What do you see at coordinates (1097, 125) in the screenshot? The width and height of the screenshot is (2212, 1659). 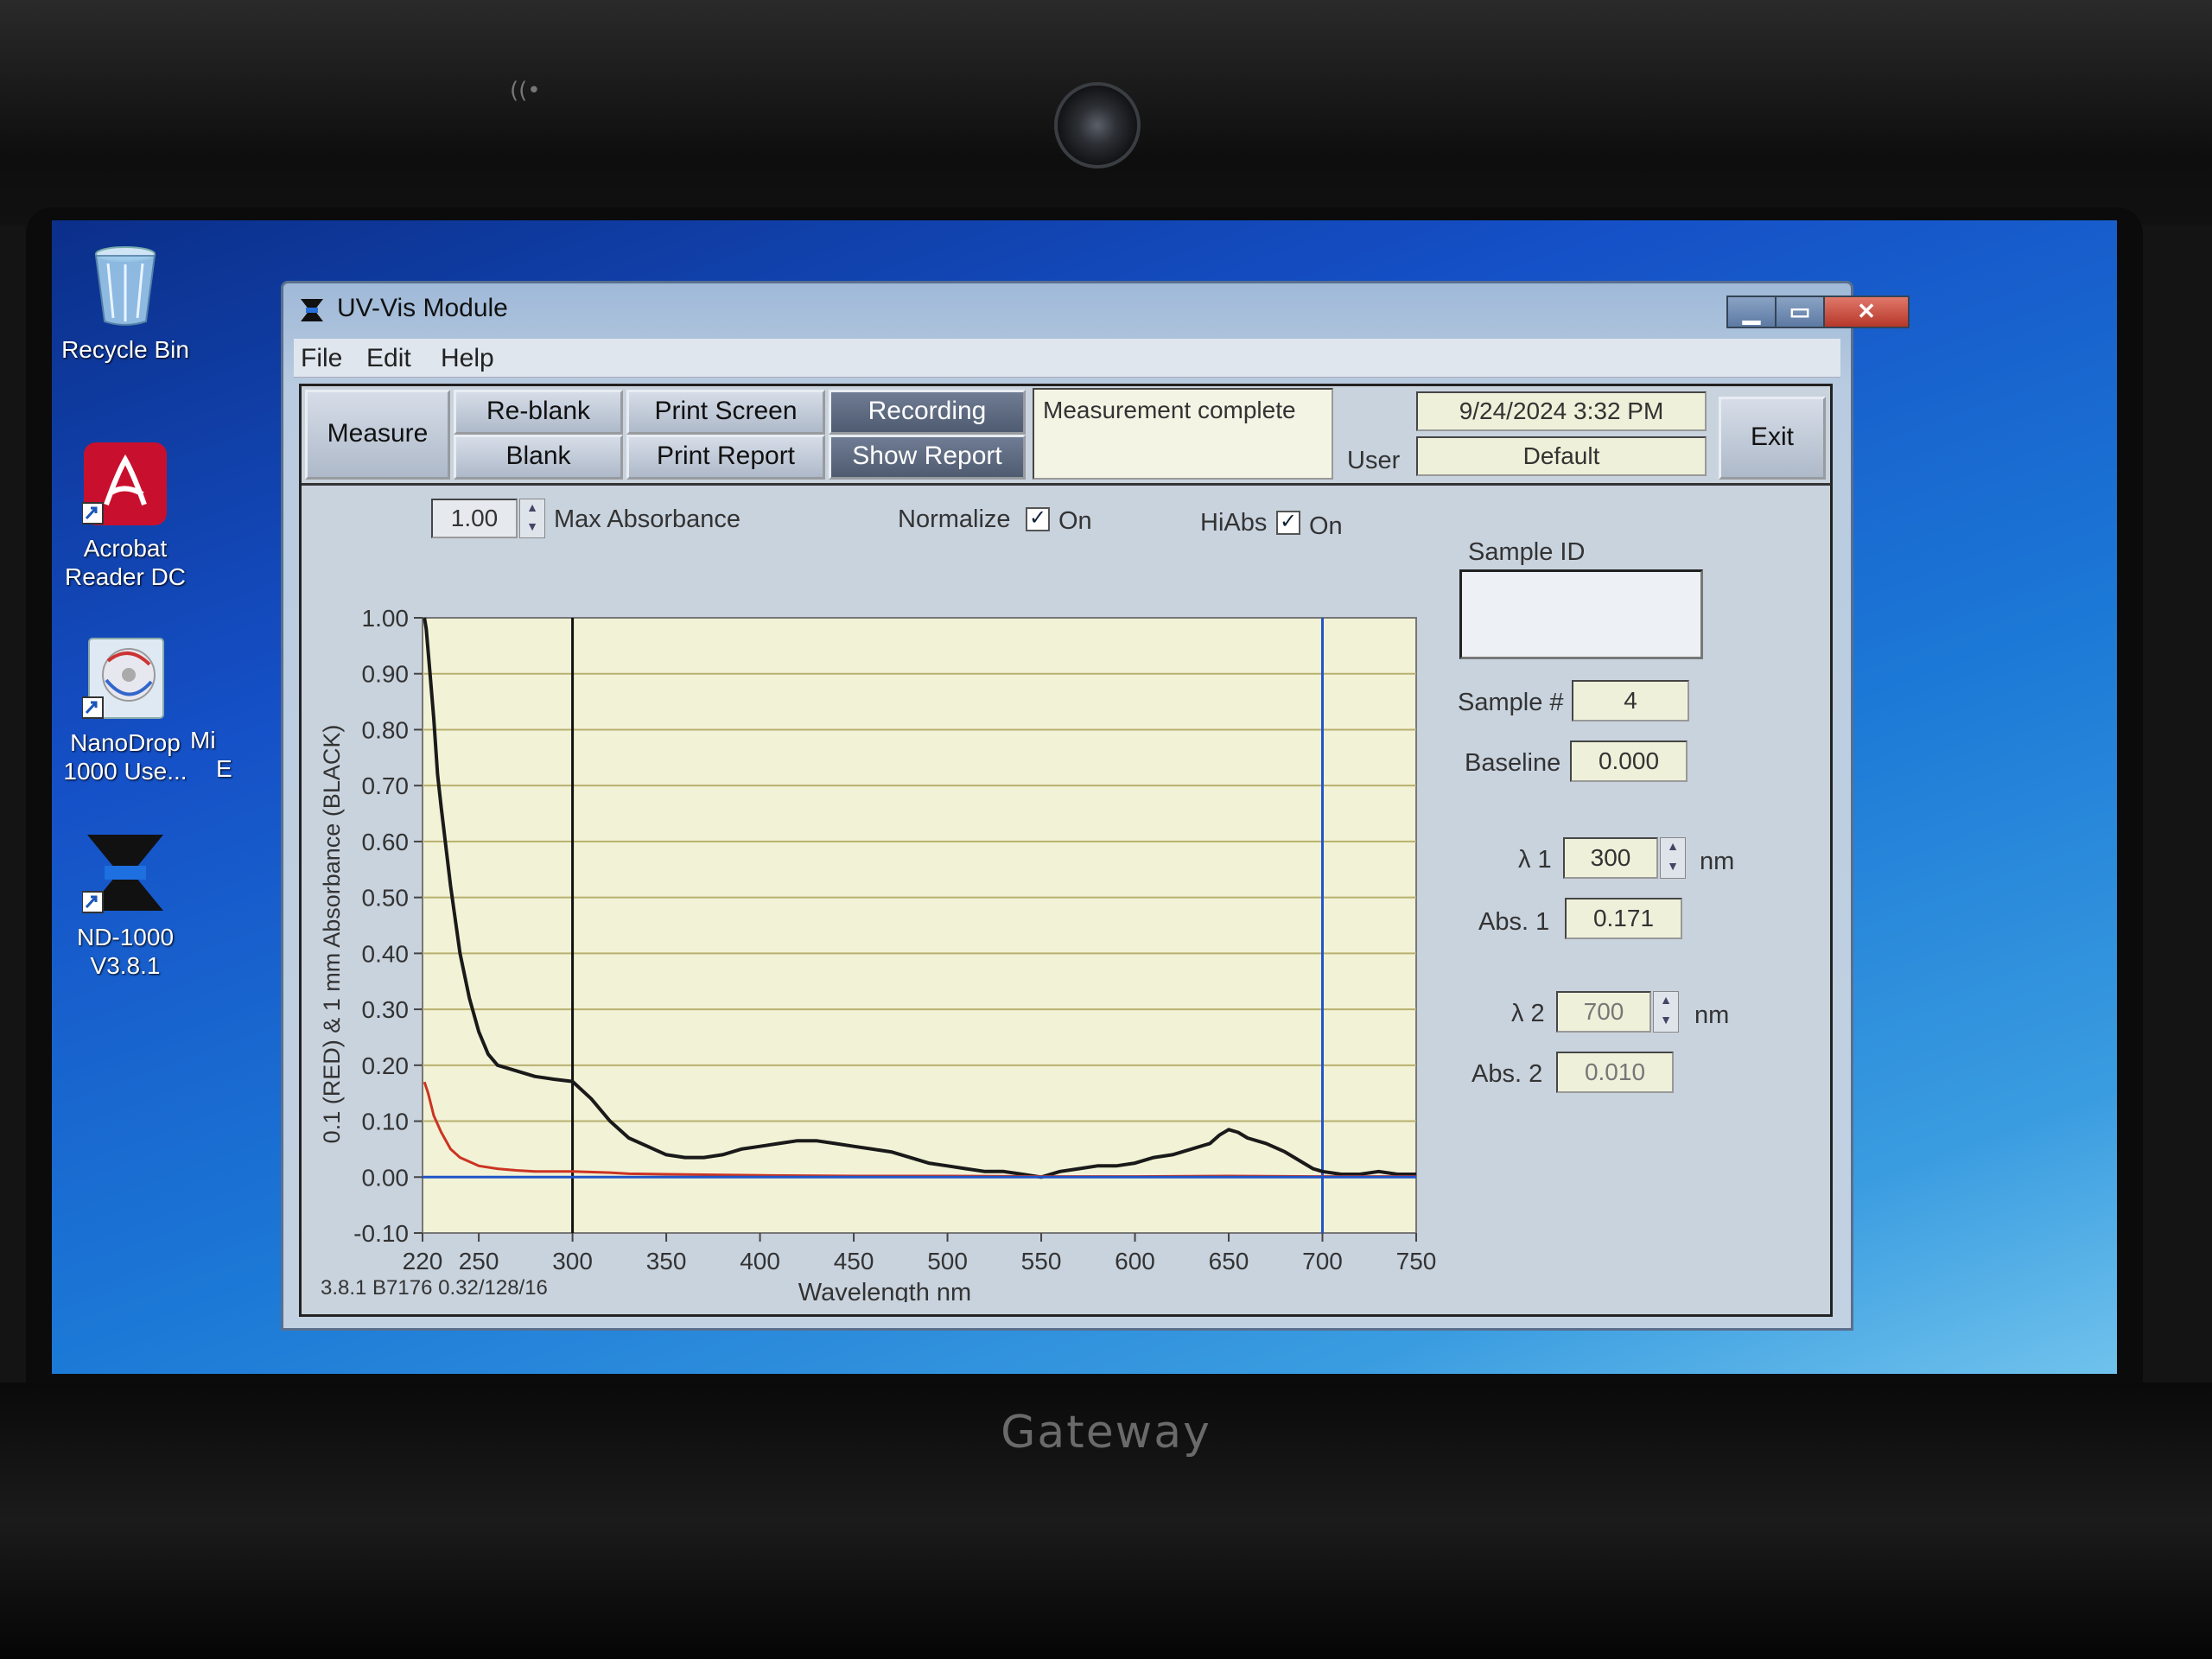 I see `webcam` at bounding box center [1097, 125].